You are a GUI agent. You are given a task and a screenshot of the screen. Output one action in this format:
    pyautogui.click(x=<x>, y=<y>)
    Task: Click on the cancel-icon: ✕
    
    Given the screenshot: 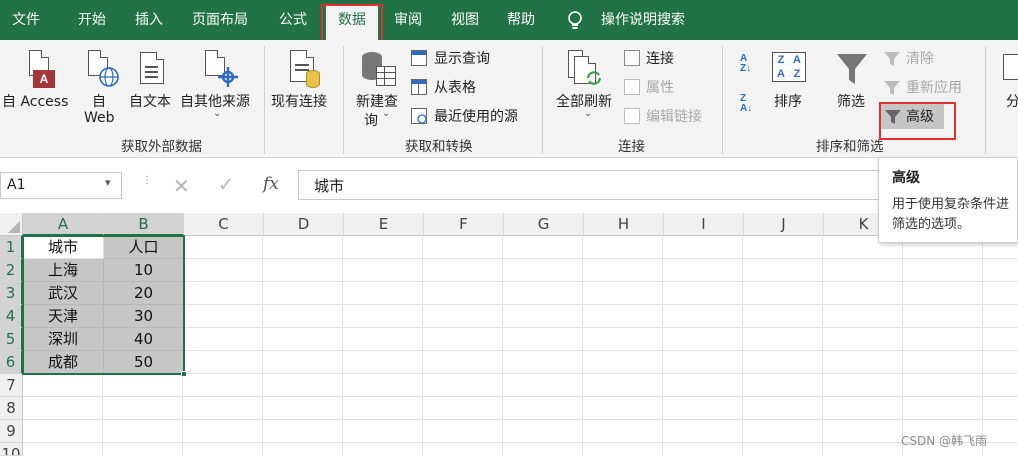 What is the action you would take?
    pyautogui.click(x=181, y=186)
    